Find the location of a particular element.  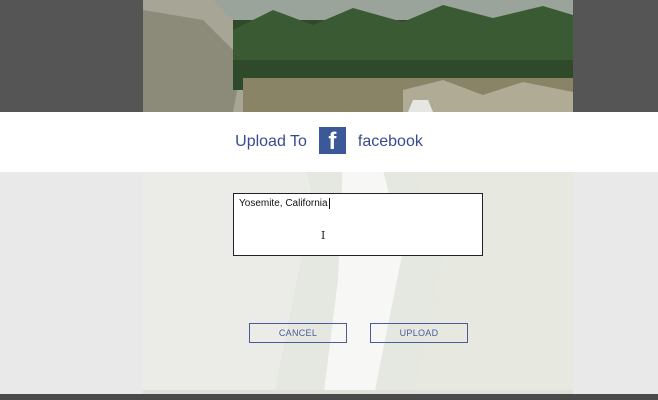

upload-button: UPLOAD is located at coordinates (419, 333).